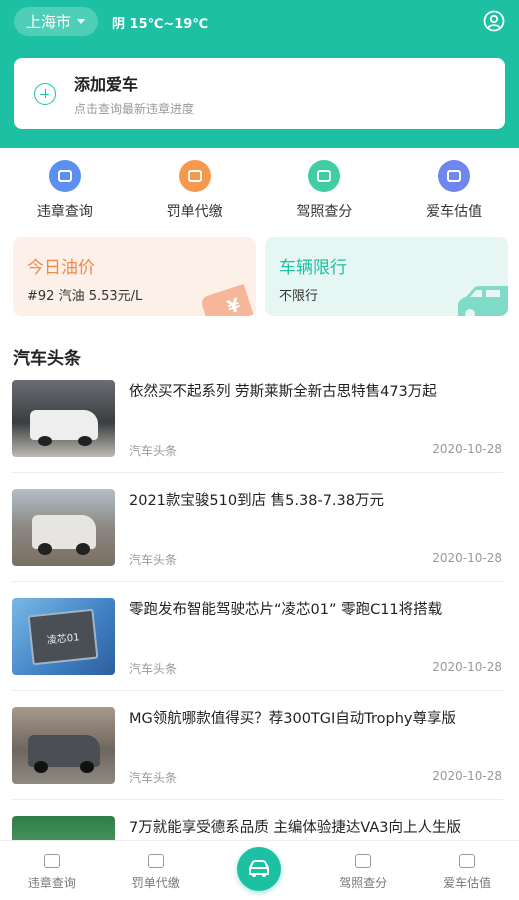 The image size is (519, 900). What do you see at coordinates (227, 299) in the screenshot?
I see `yen-coin-icon: ¥` at bounding box center [227, 299].